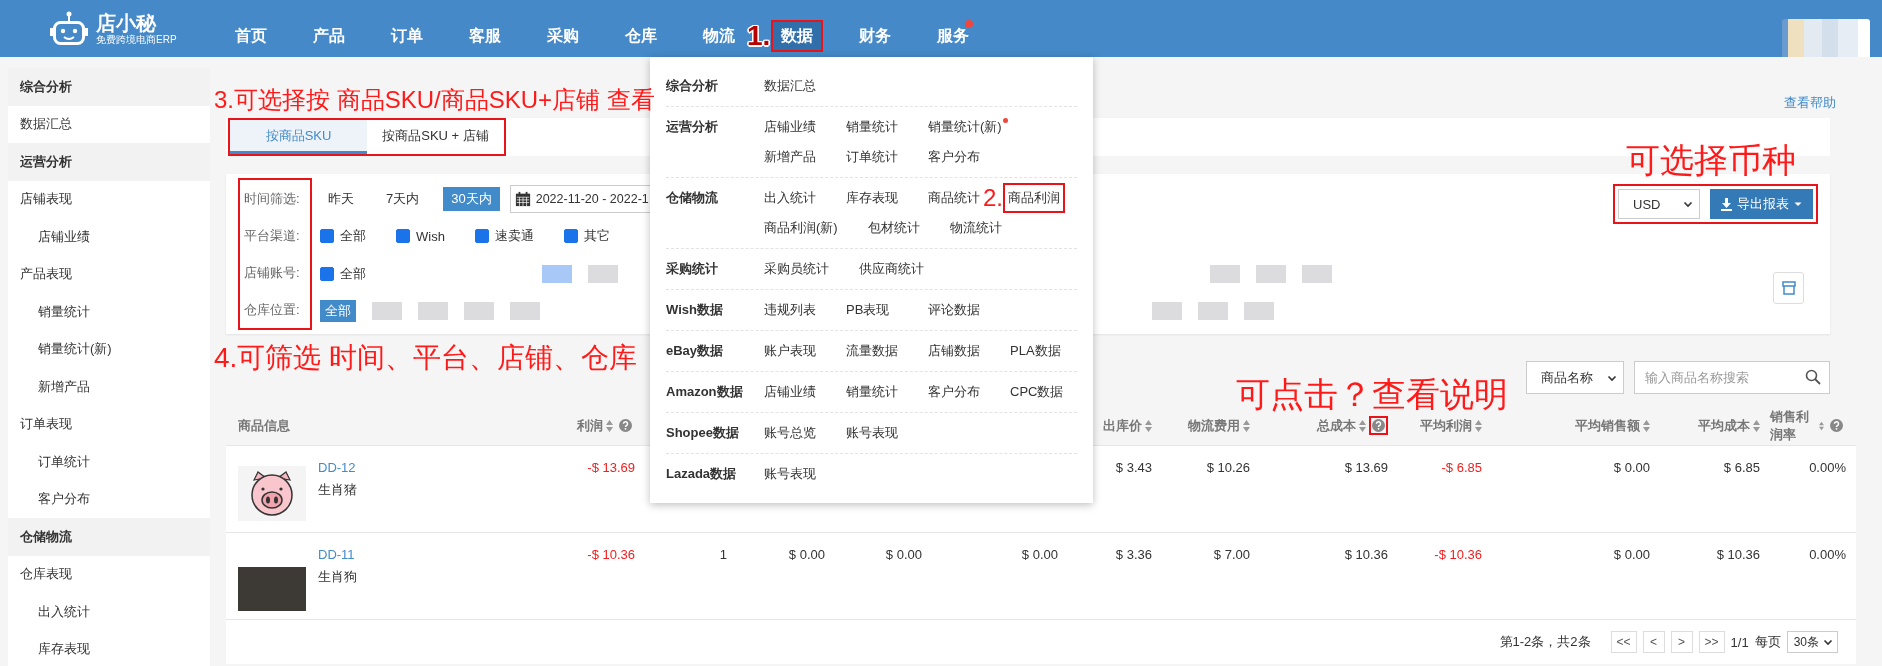 This screenshot has height=666, width=1882. What do you see at coordinates (790, 198) in the screenshot?
I see `menu-item: 出入统计` at bounding box center [790, 198].